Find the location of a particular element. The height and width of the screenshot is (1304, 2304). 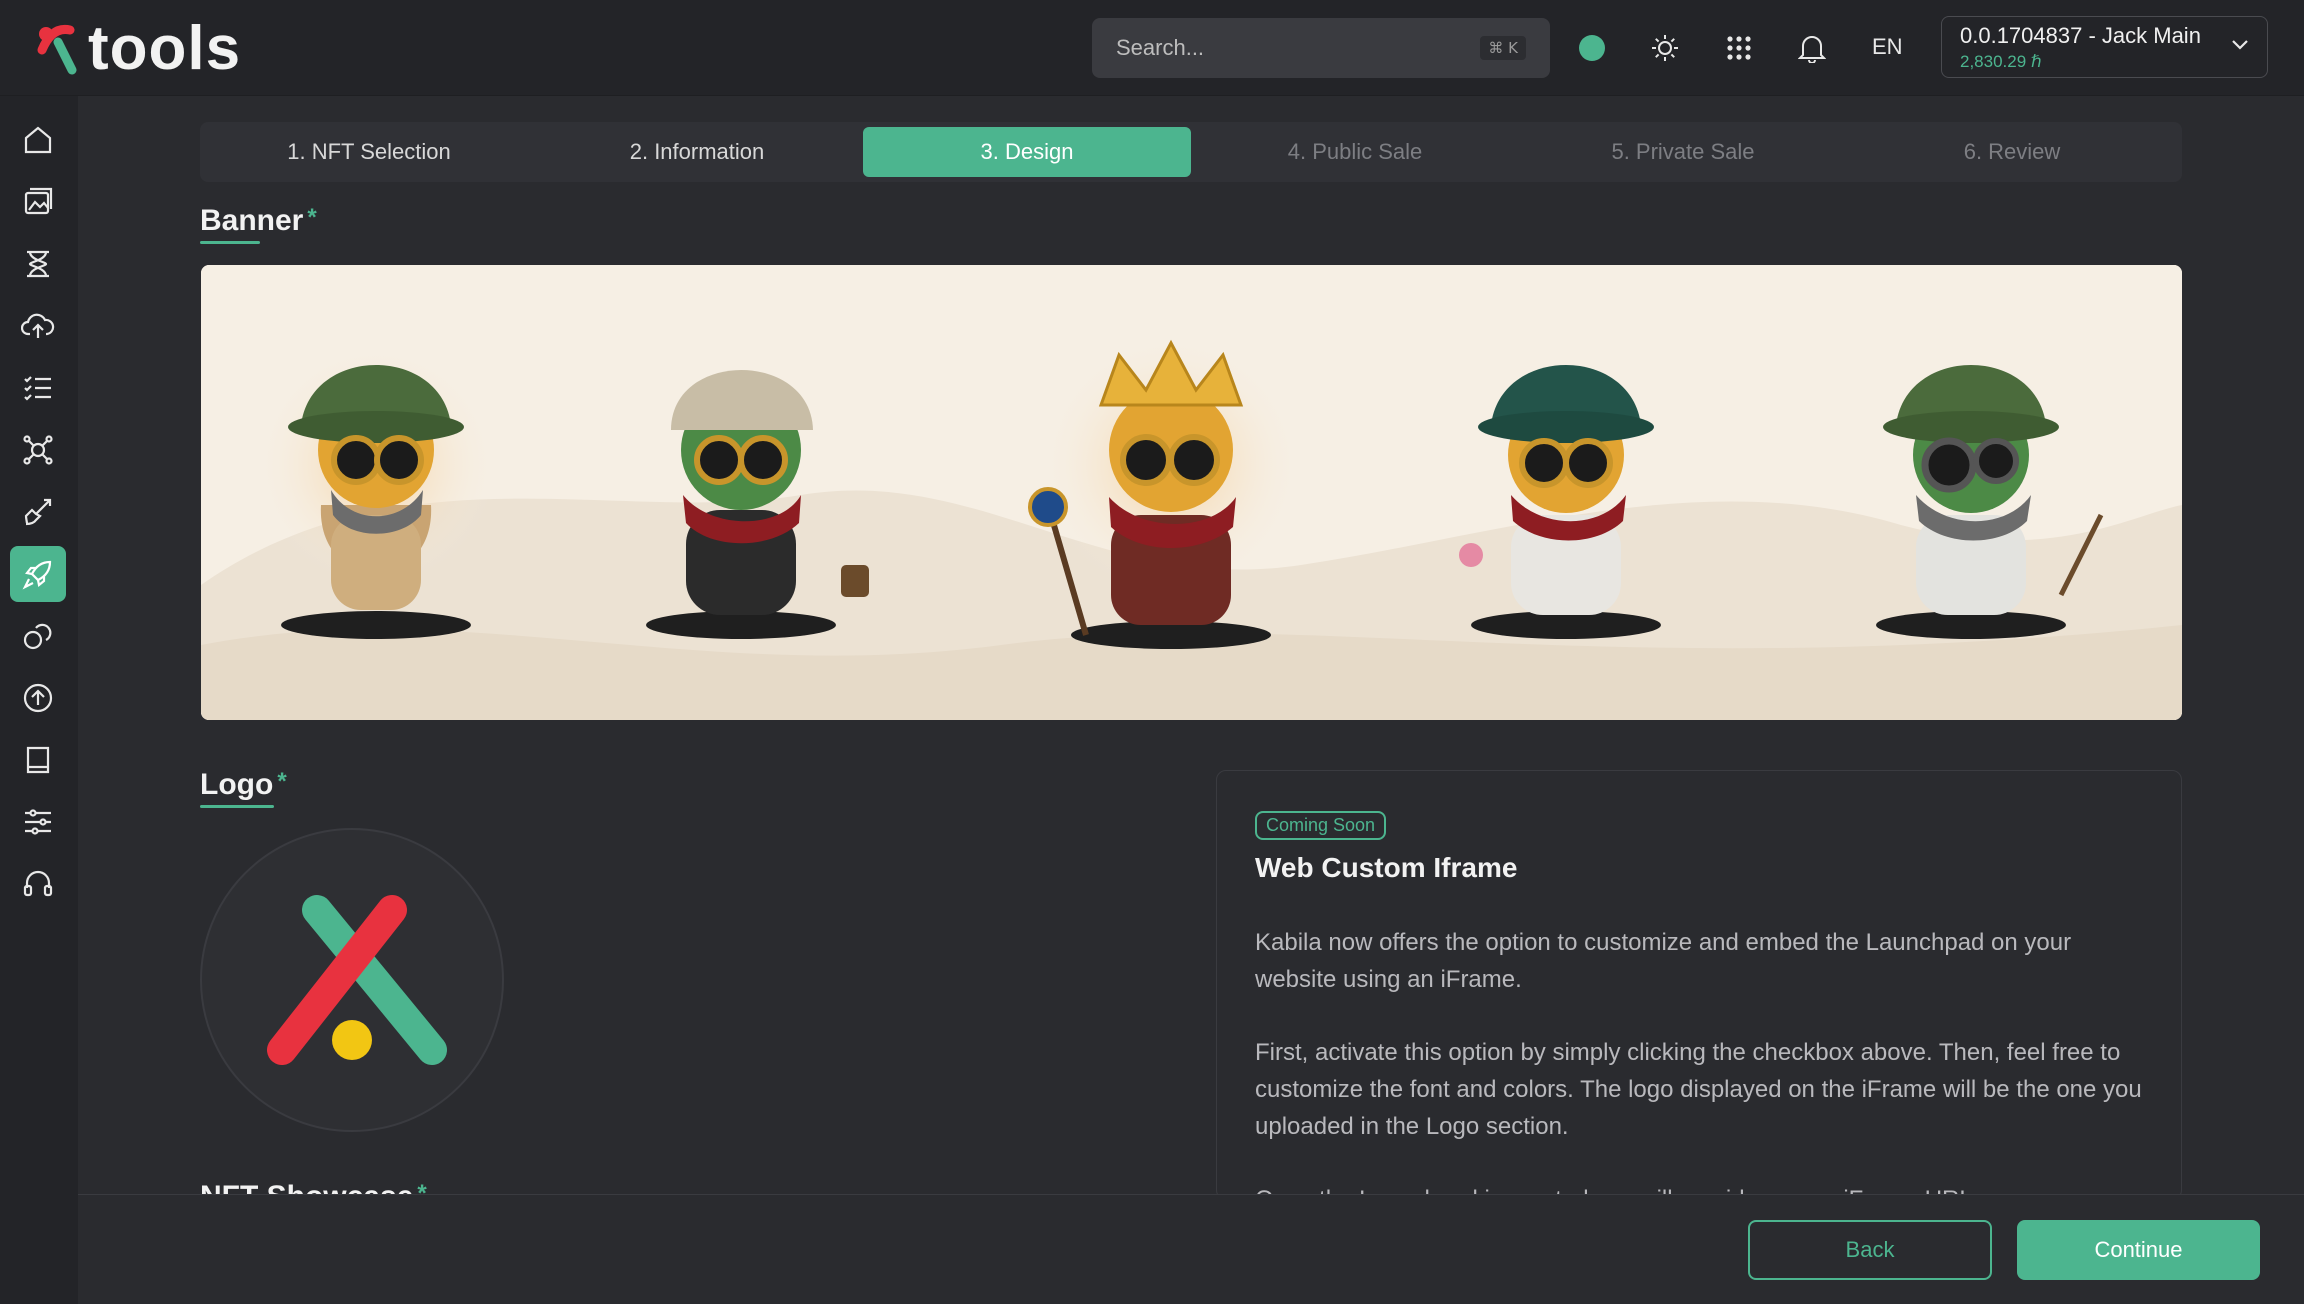

sidebar-item-settings is located at coordinates (38, 822).